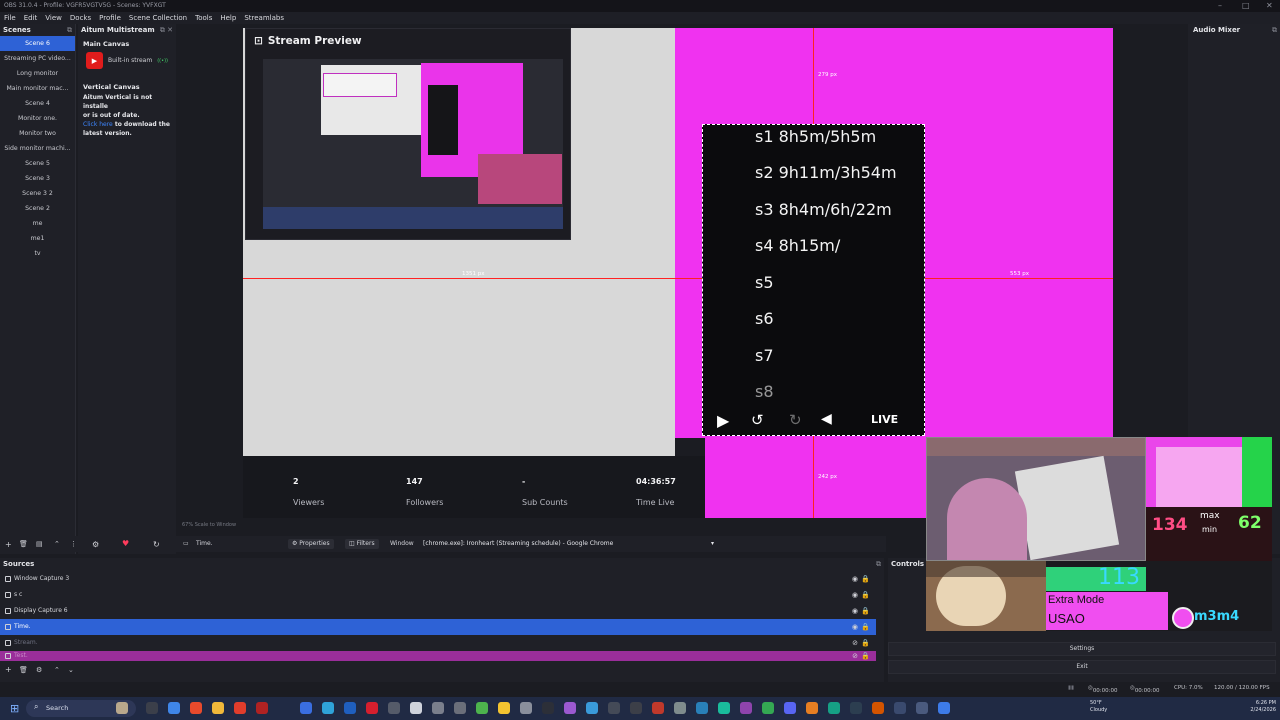 This screenshot has height=720, width=1280. Describe the element at coordinates (37, 193) in the screenshot. I see `scene-item: Scene 3 2` at that location.